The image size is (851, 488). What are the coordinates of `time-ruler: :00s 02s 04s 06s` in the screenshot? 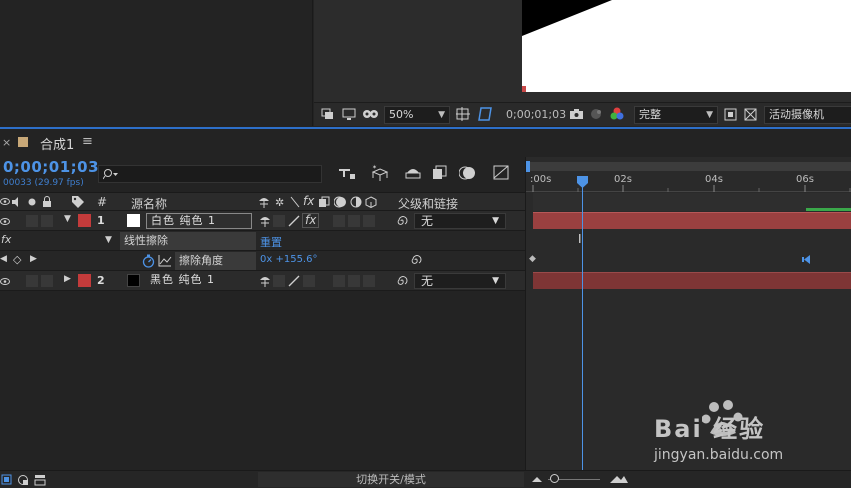 It's located at (688, 182).